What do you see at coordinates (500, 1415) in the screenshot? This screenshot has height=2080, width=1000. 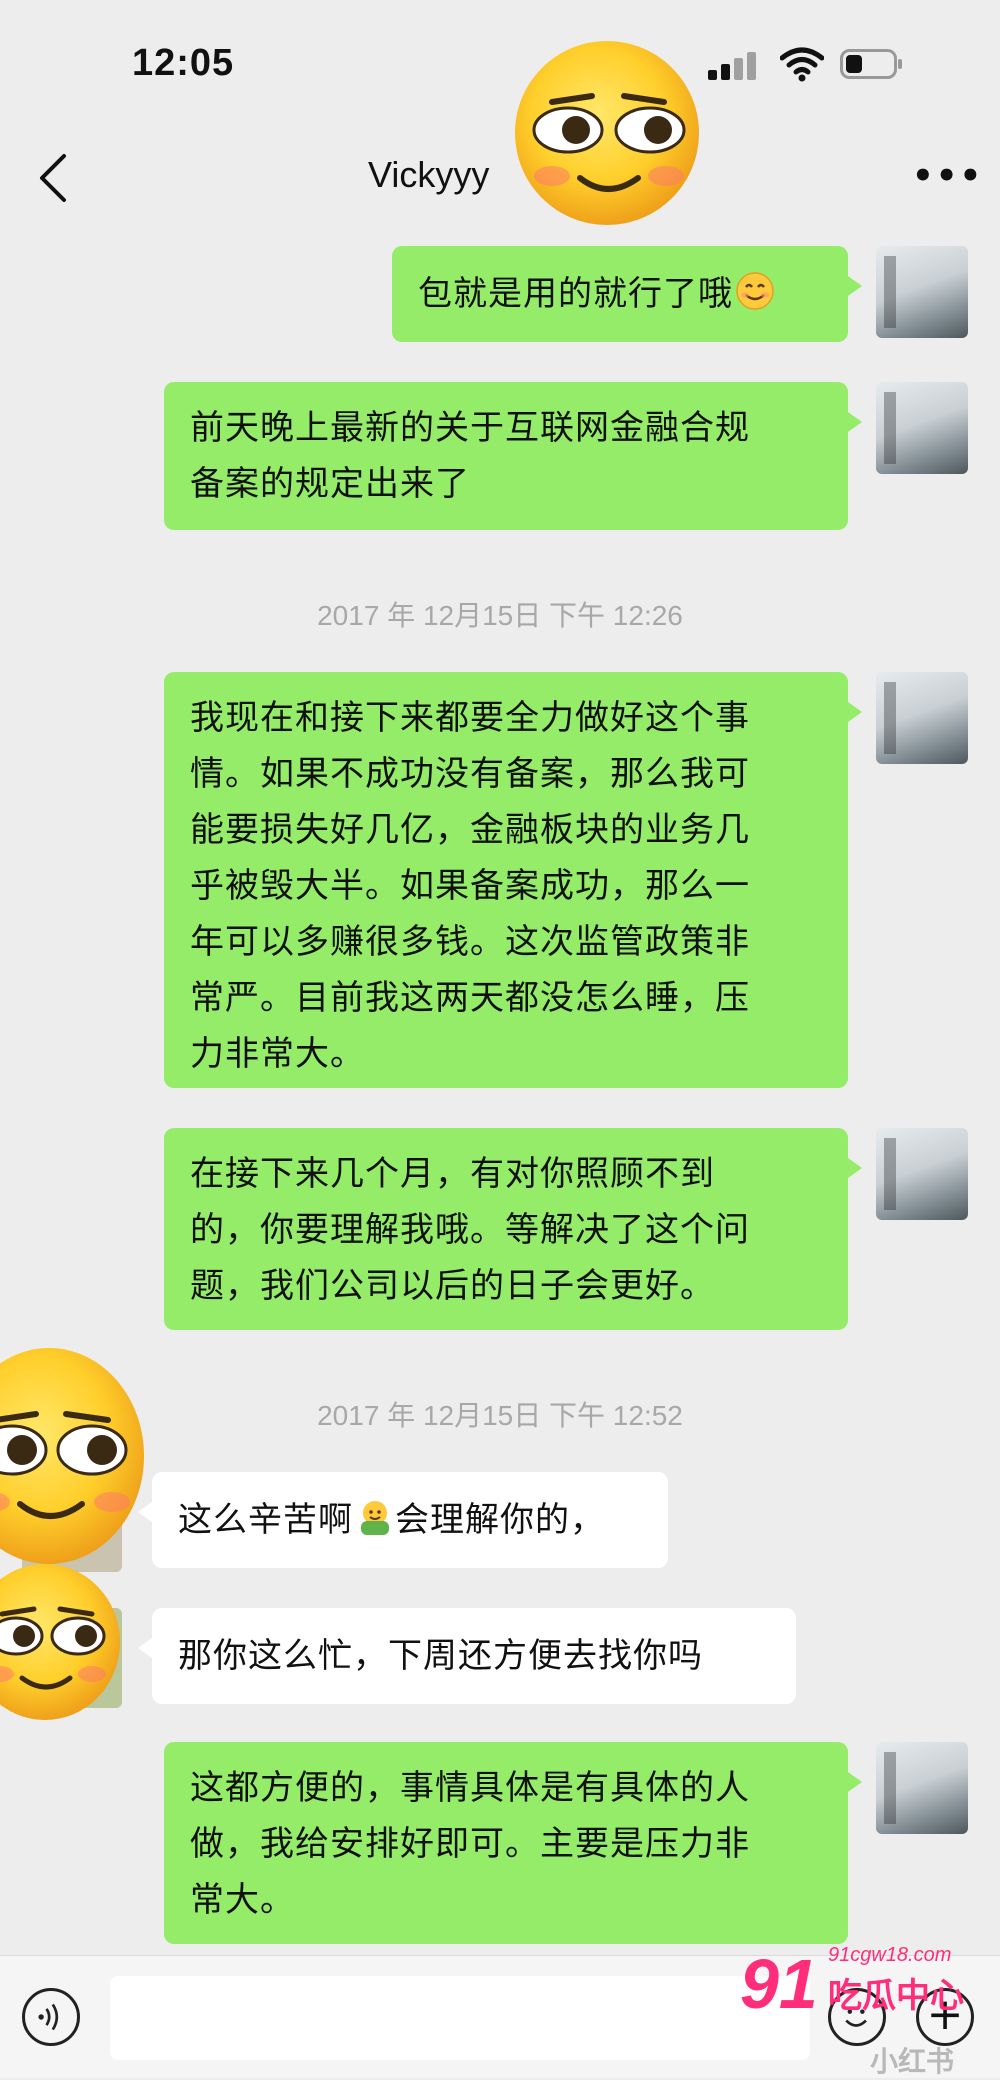 I see `timestamp: 2017 年 12月15日 下午 12:52` at bounding box center [500, 1415].